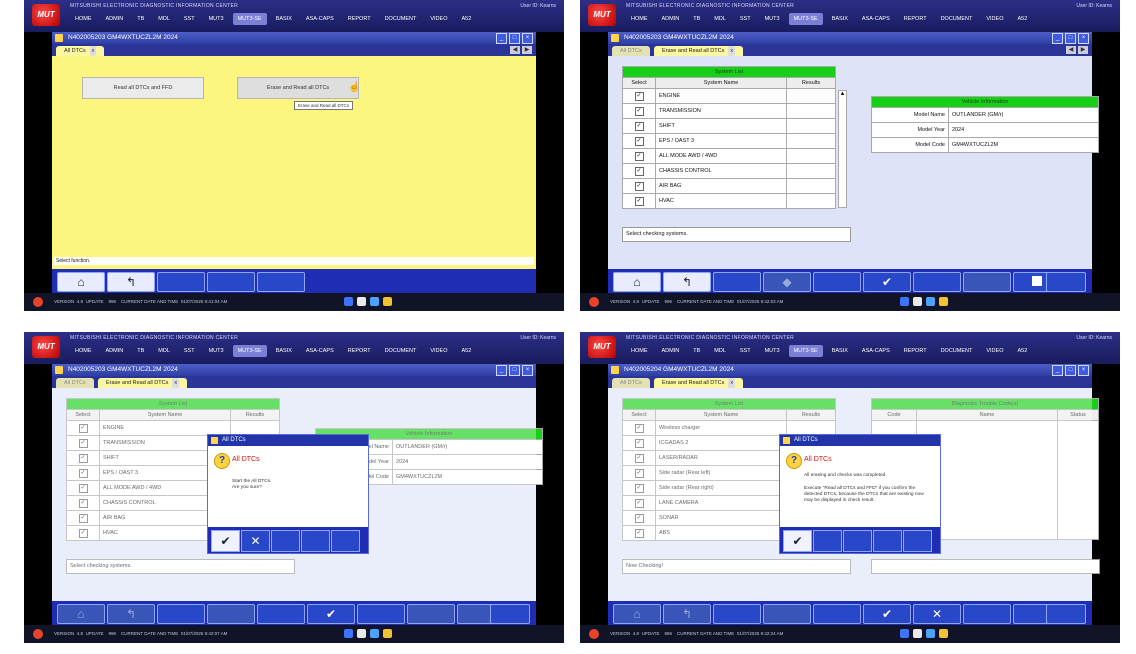 Image resolution: width=1136 pixels, height=654 pixels. Describe the element at coordinates (83, 19) in the screenshot. I see `tab-home: HOME` at that location.